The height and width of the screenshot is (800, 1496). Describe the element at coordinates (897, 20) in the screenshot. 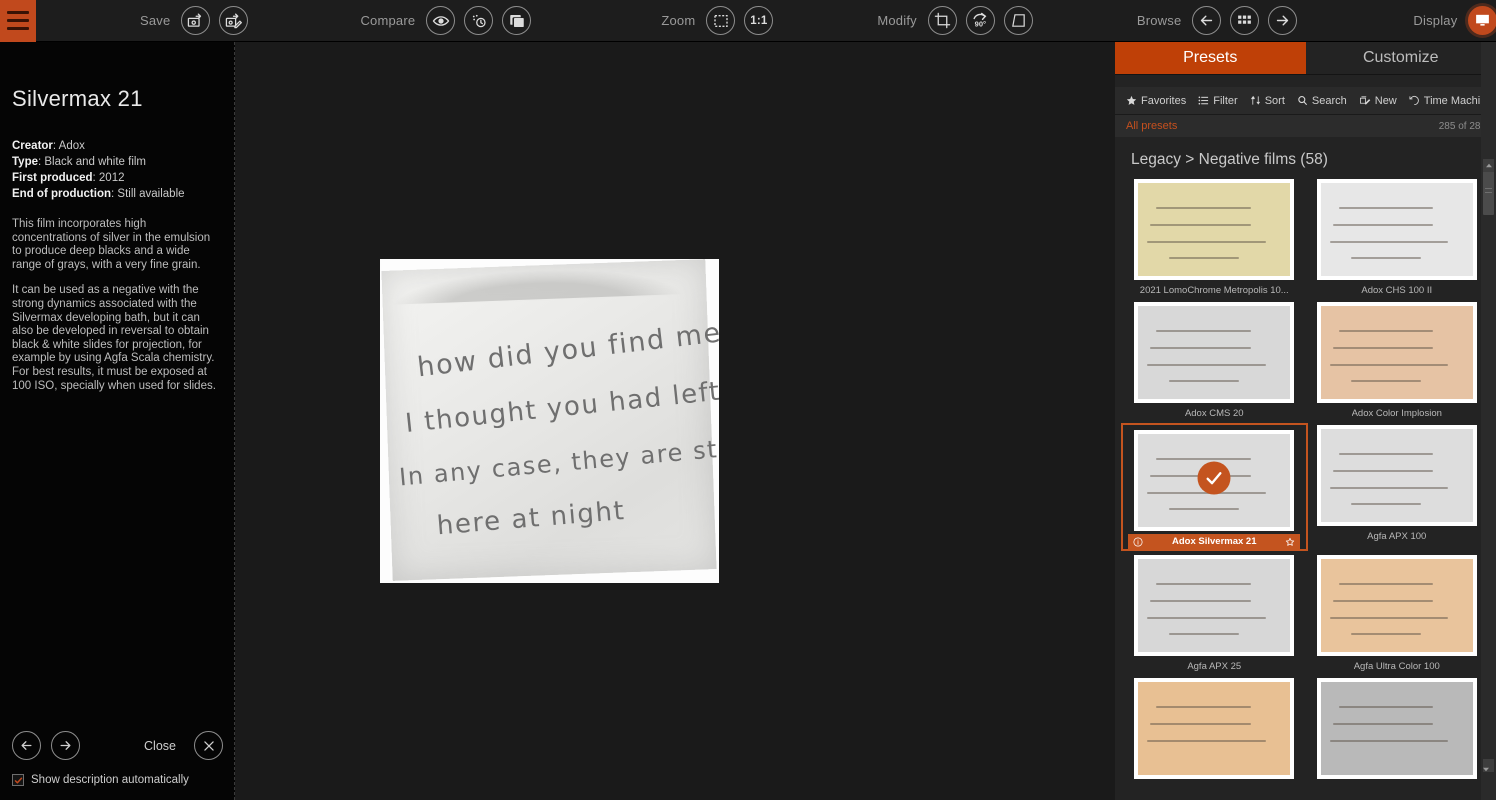

I see `toolbar-group-modify-label: Modify` at that location.